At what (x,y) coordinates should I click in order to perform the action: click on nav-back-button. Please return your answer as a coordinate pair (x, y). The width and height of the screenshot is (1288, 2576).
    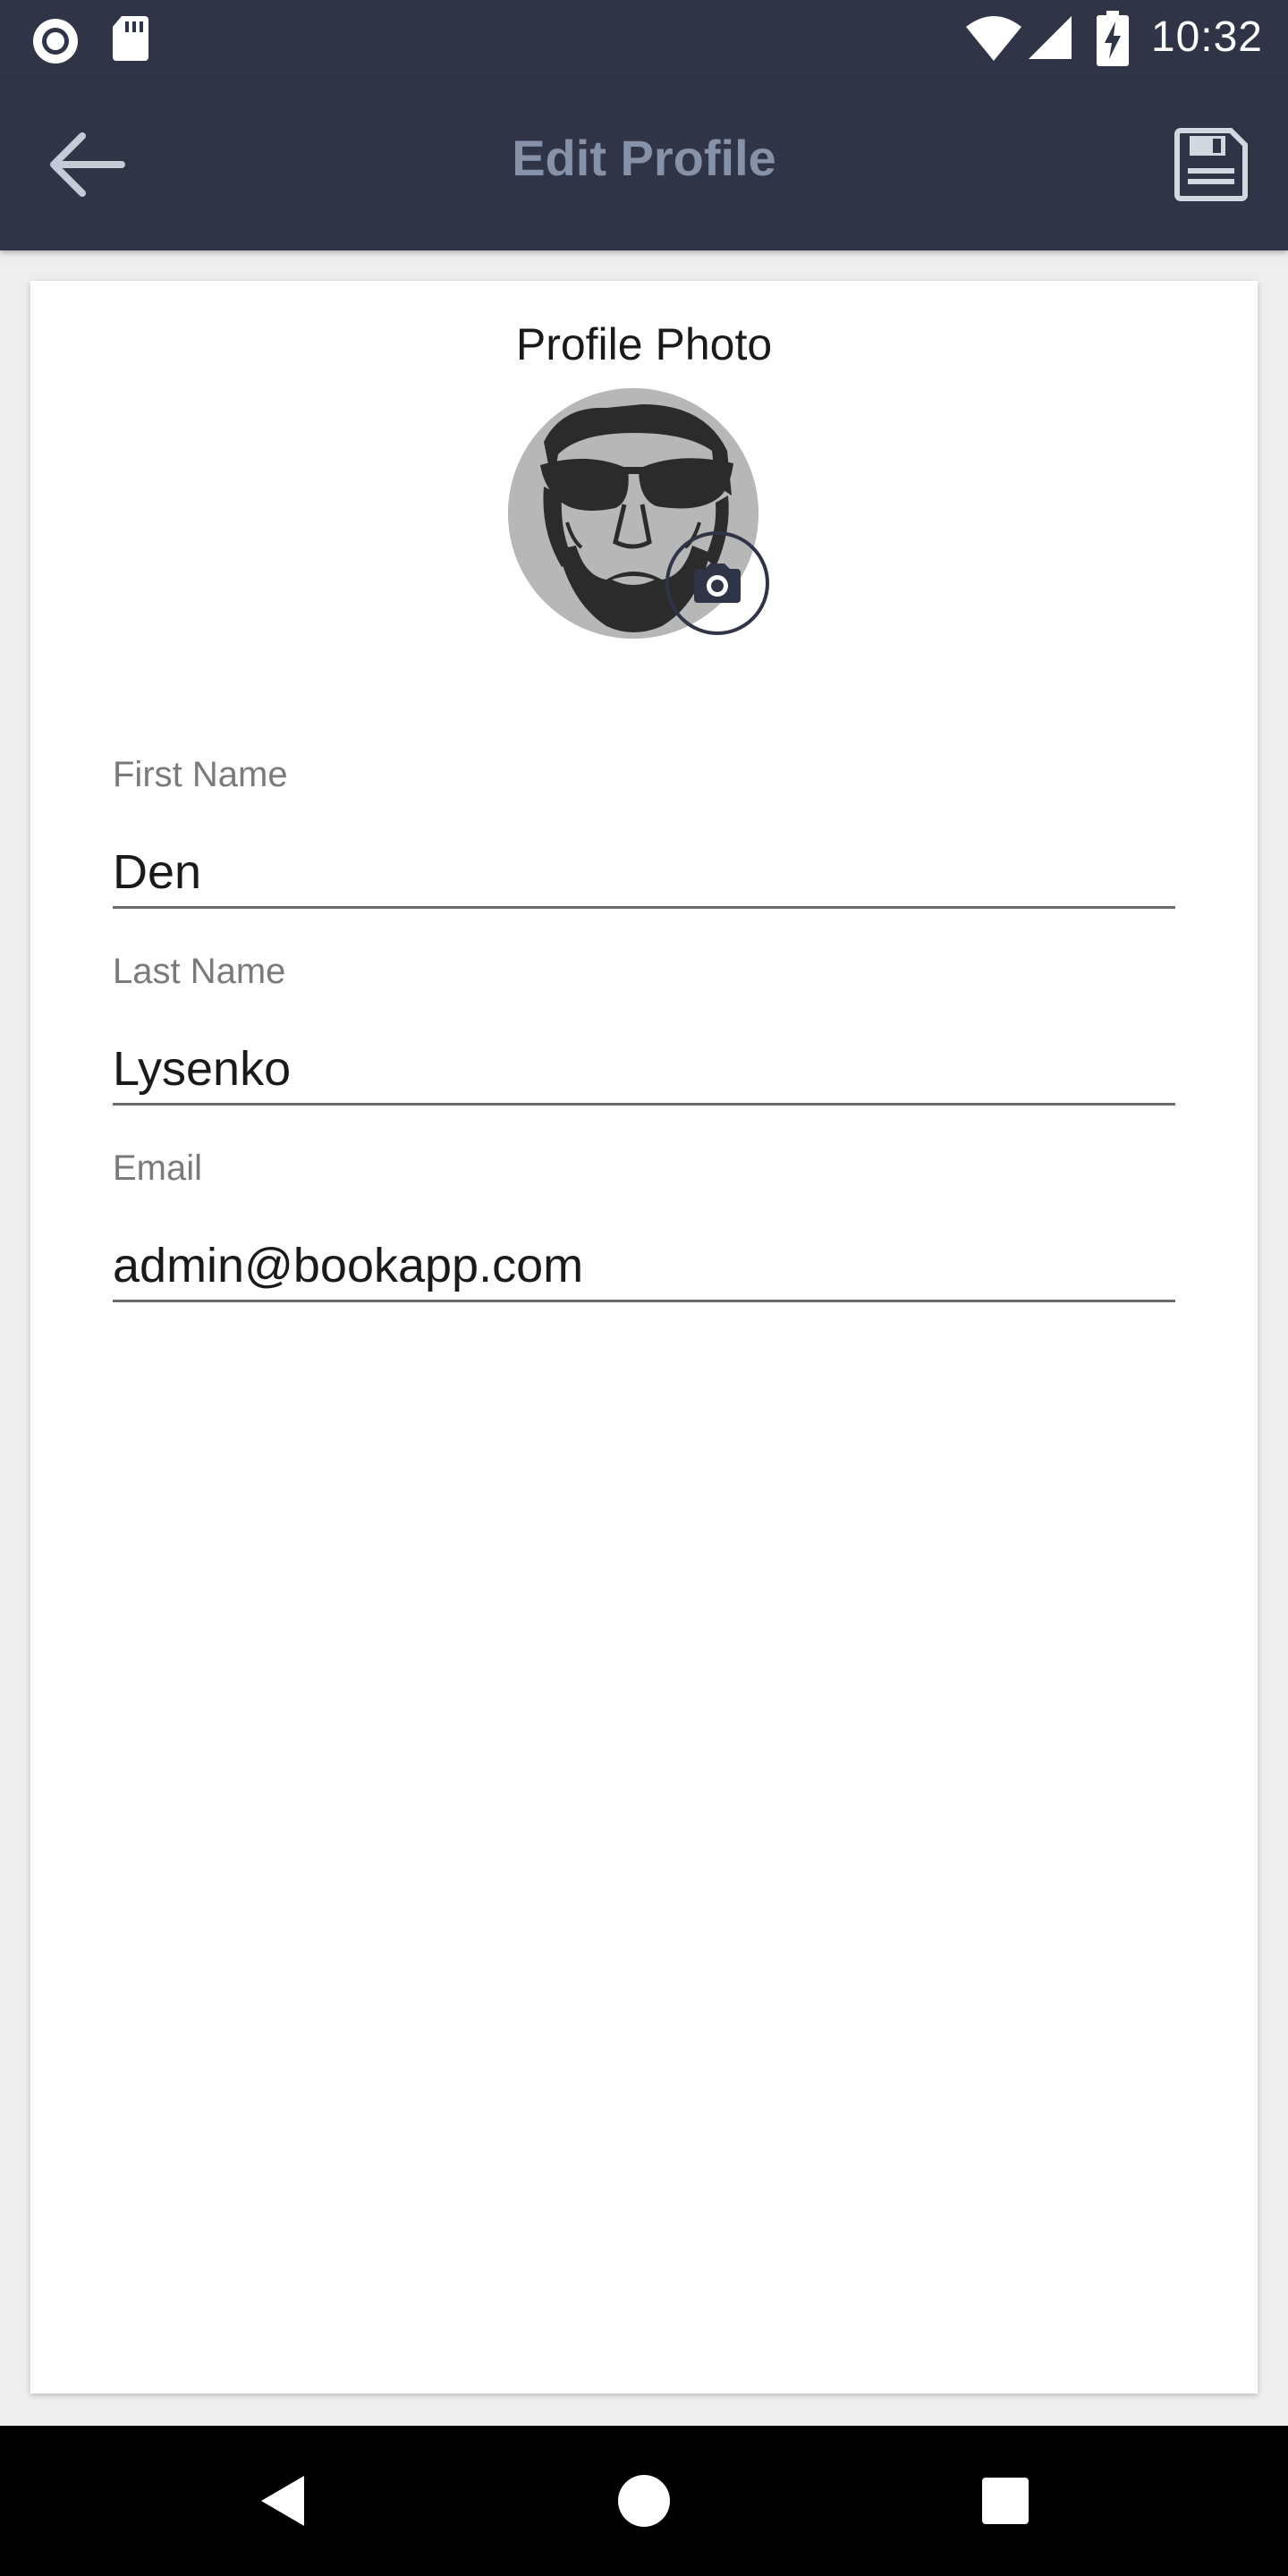
    Looking at the image, I should click on (282, 2501).